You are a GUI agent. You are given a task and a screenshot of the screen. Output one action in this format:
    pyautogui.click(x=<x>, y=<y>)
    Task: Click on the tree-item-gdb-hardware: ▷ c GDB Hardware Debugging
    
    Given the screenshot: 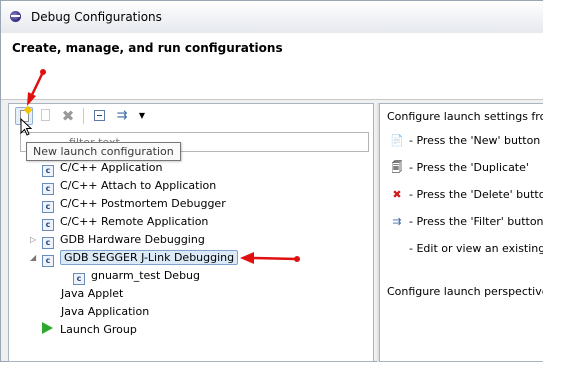 What is the action you would take?
    pyautogui.click(x=117, y=240)
    